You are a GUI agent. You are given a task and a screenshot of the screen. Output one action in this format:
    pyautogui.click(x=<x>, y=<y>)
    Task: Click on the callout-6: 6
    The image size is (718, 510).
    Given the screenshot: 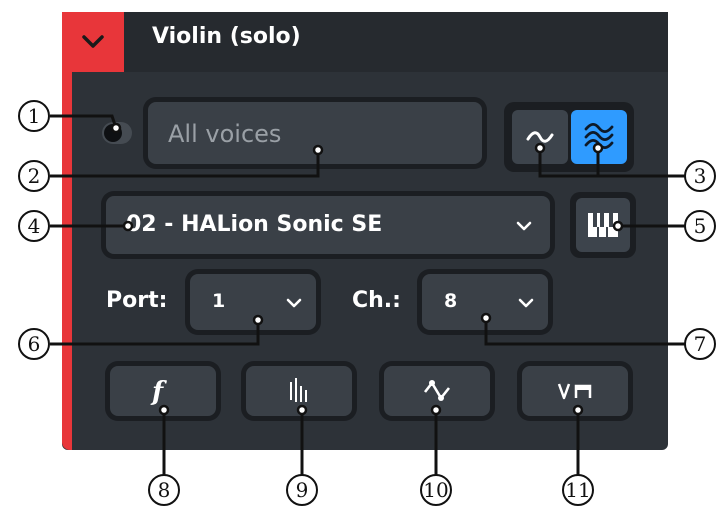 What is the action you would take?
    pyautogui.click(x=34, y=344)
    